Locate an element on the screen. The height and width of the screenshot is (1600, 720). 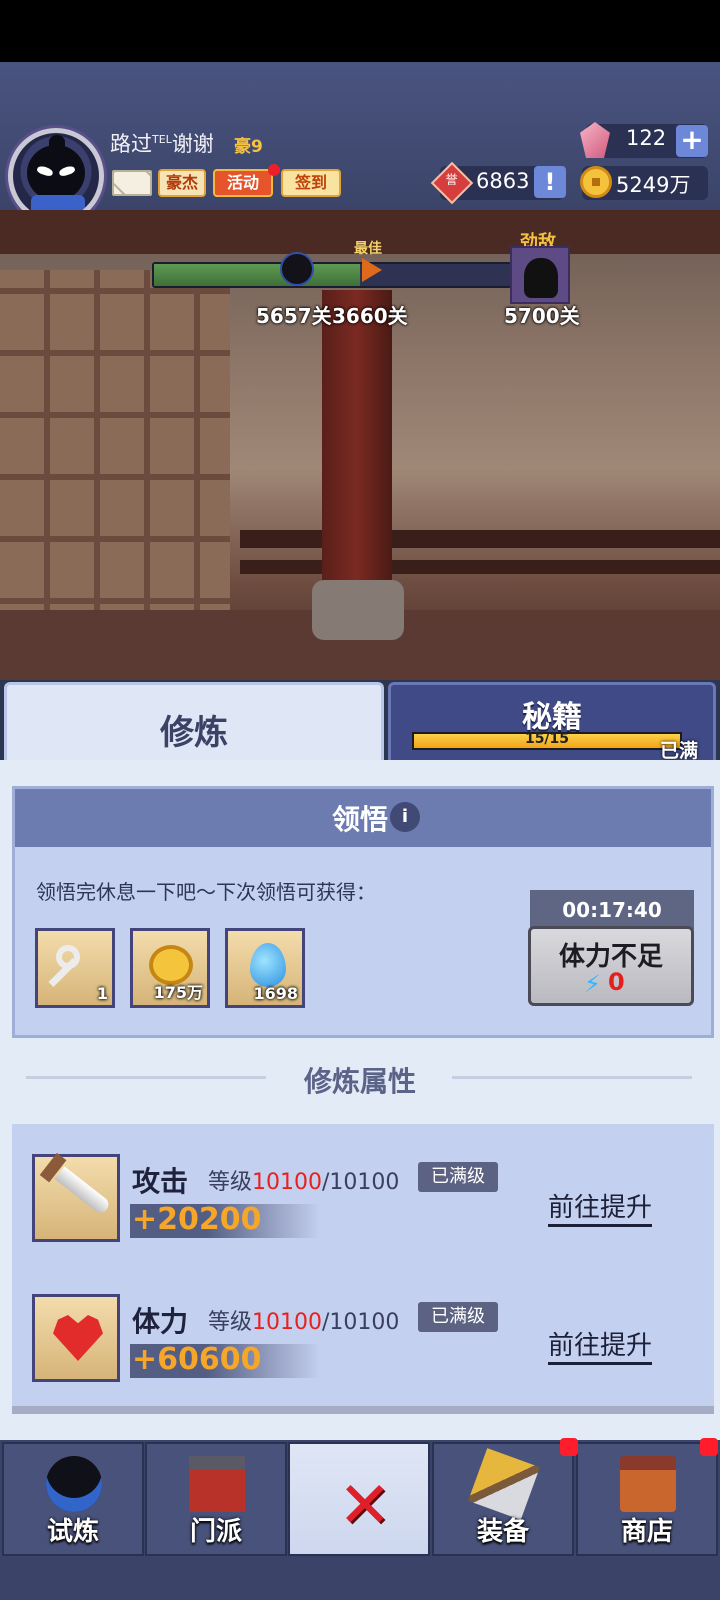
add-gems-button: + is located at coordinates (692, 141).